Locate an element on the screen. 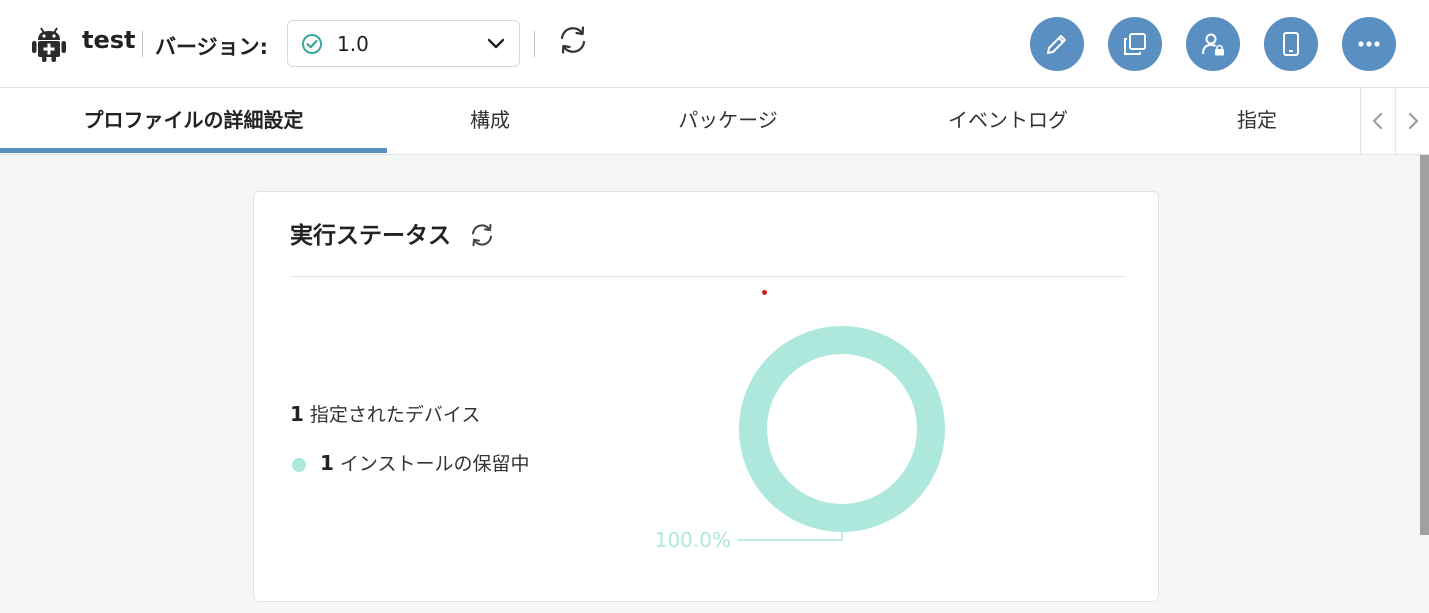 This screenshot has width=1429, height=613. card-divider is located at coordinates (707, 276).